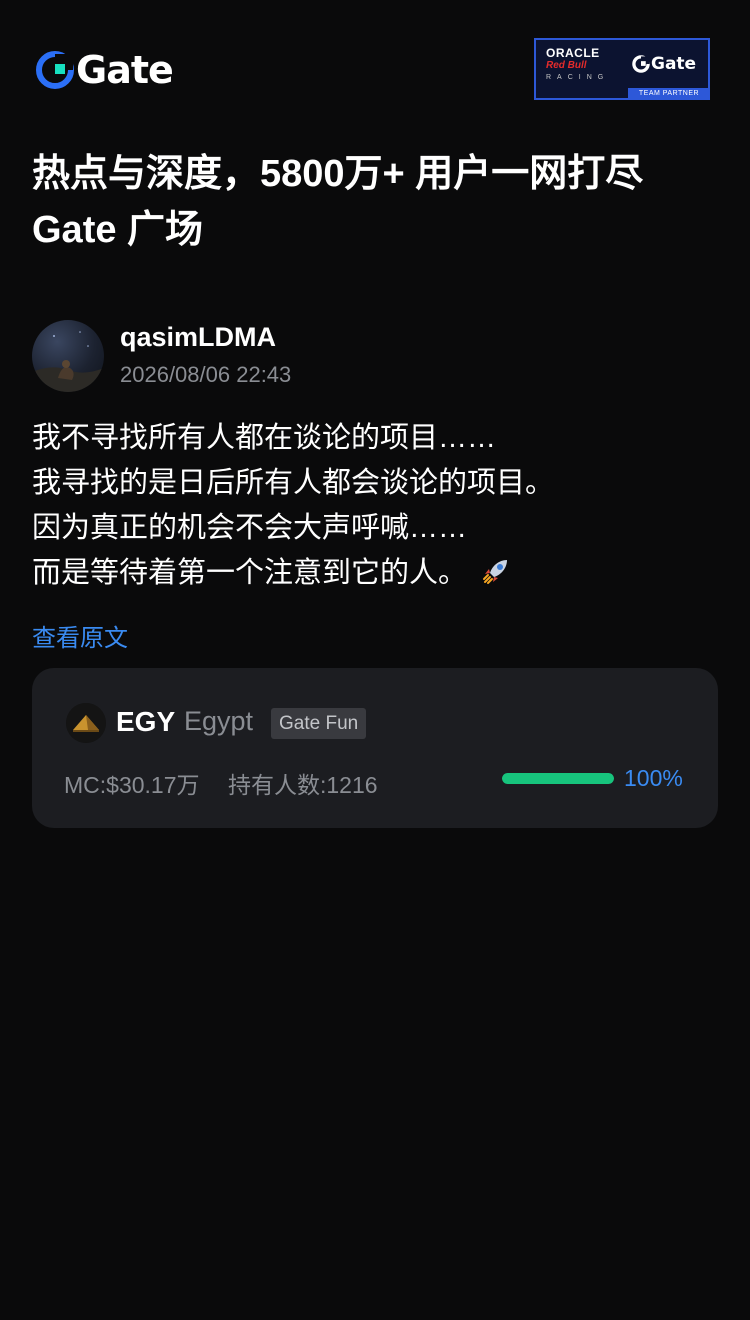 The height and width of the screenshot is (1320, 750). I want to click on rocket-icon, so click(495, 572).